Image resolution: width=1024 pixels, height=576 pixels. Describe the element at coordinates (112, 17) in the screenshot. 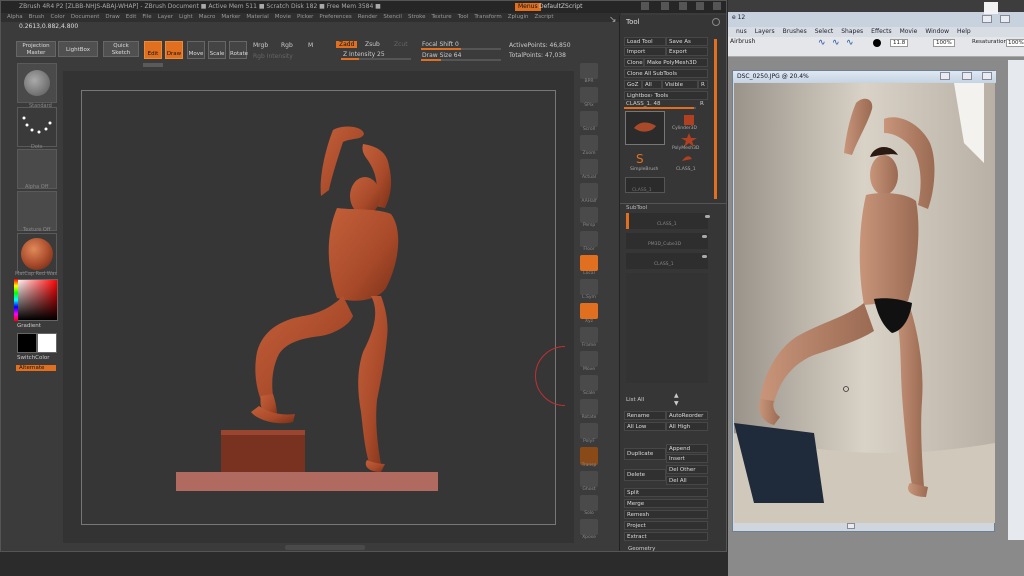

I see `menu-draw: Draw` at that location.